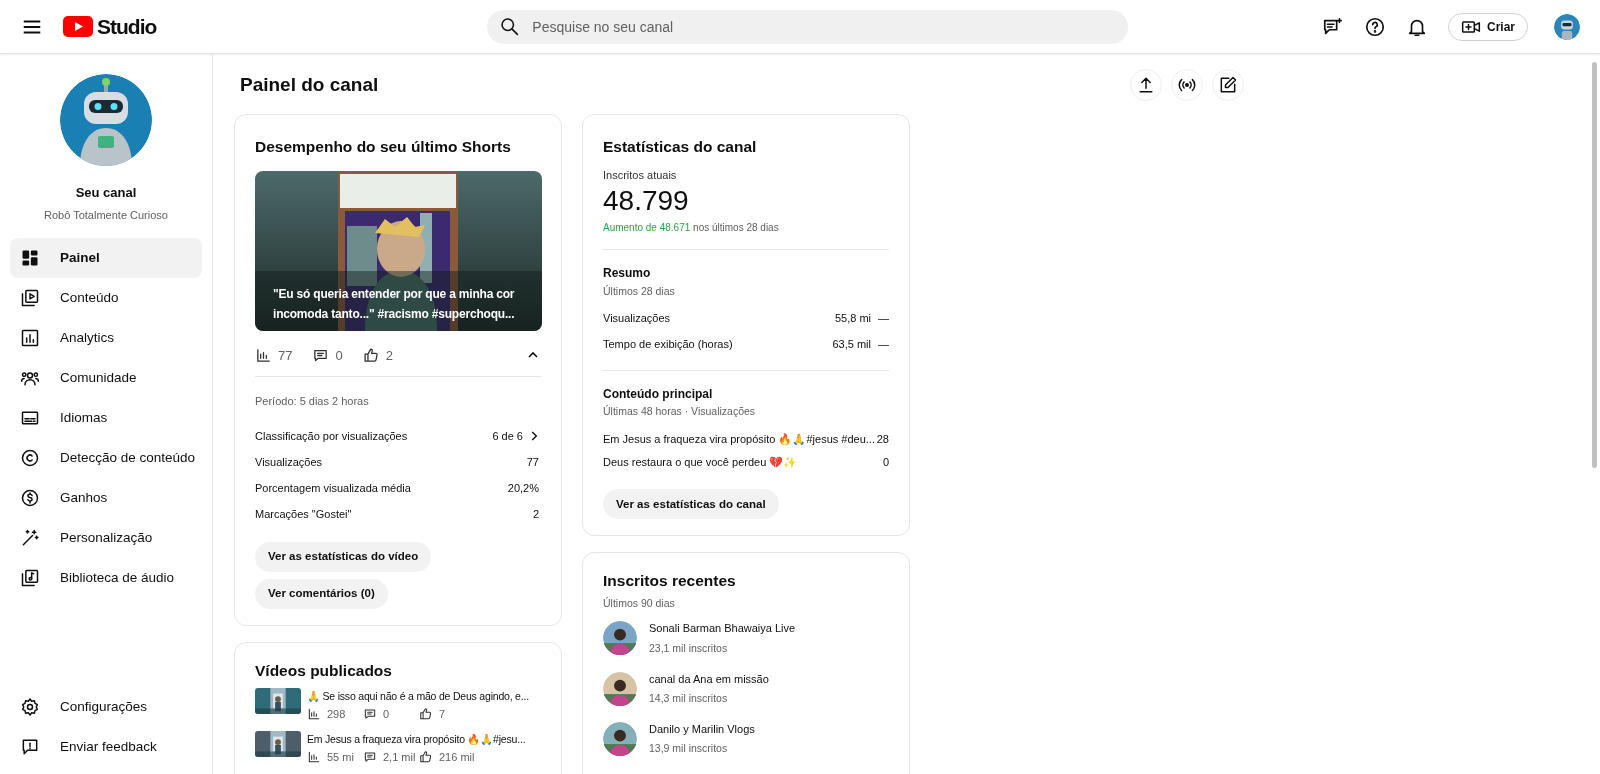 The width and height of the screenshot is (1600, 774). I want to click on metric-value: 63,5 mil, so click(851, 345).